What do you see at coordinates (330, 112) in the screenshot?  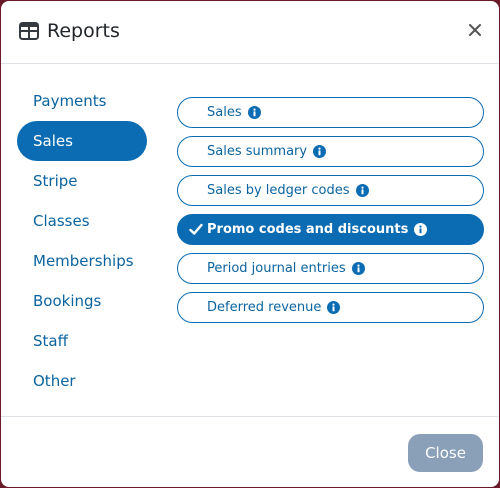 I see `report-sales-button: Sales` at bounding box center [330, 112].